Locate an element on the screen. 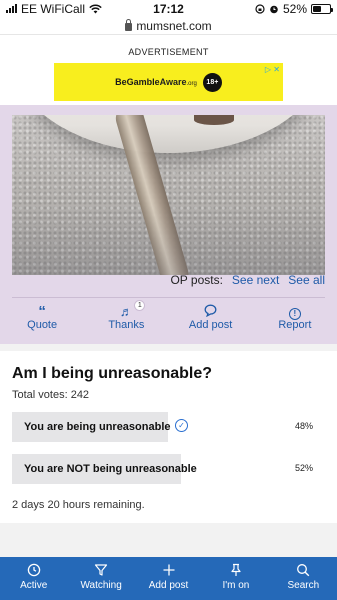  ad-brand: BeGambleAware.org is located at coordinates (156, 82).